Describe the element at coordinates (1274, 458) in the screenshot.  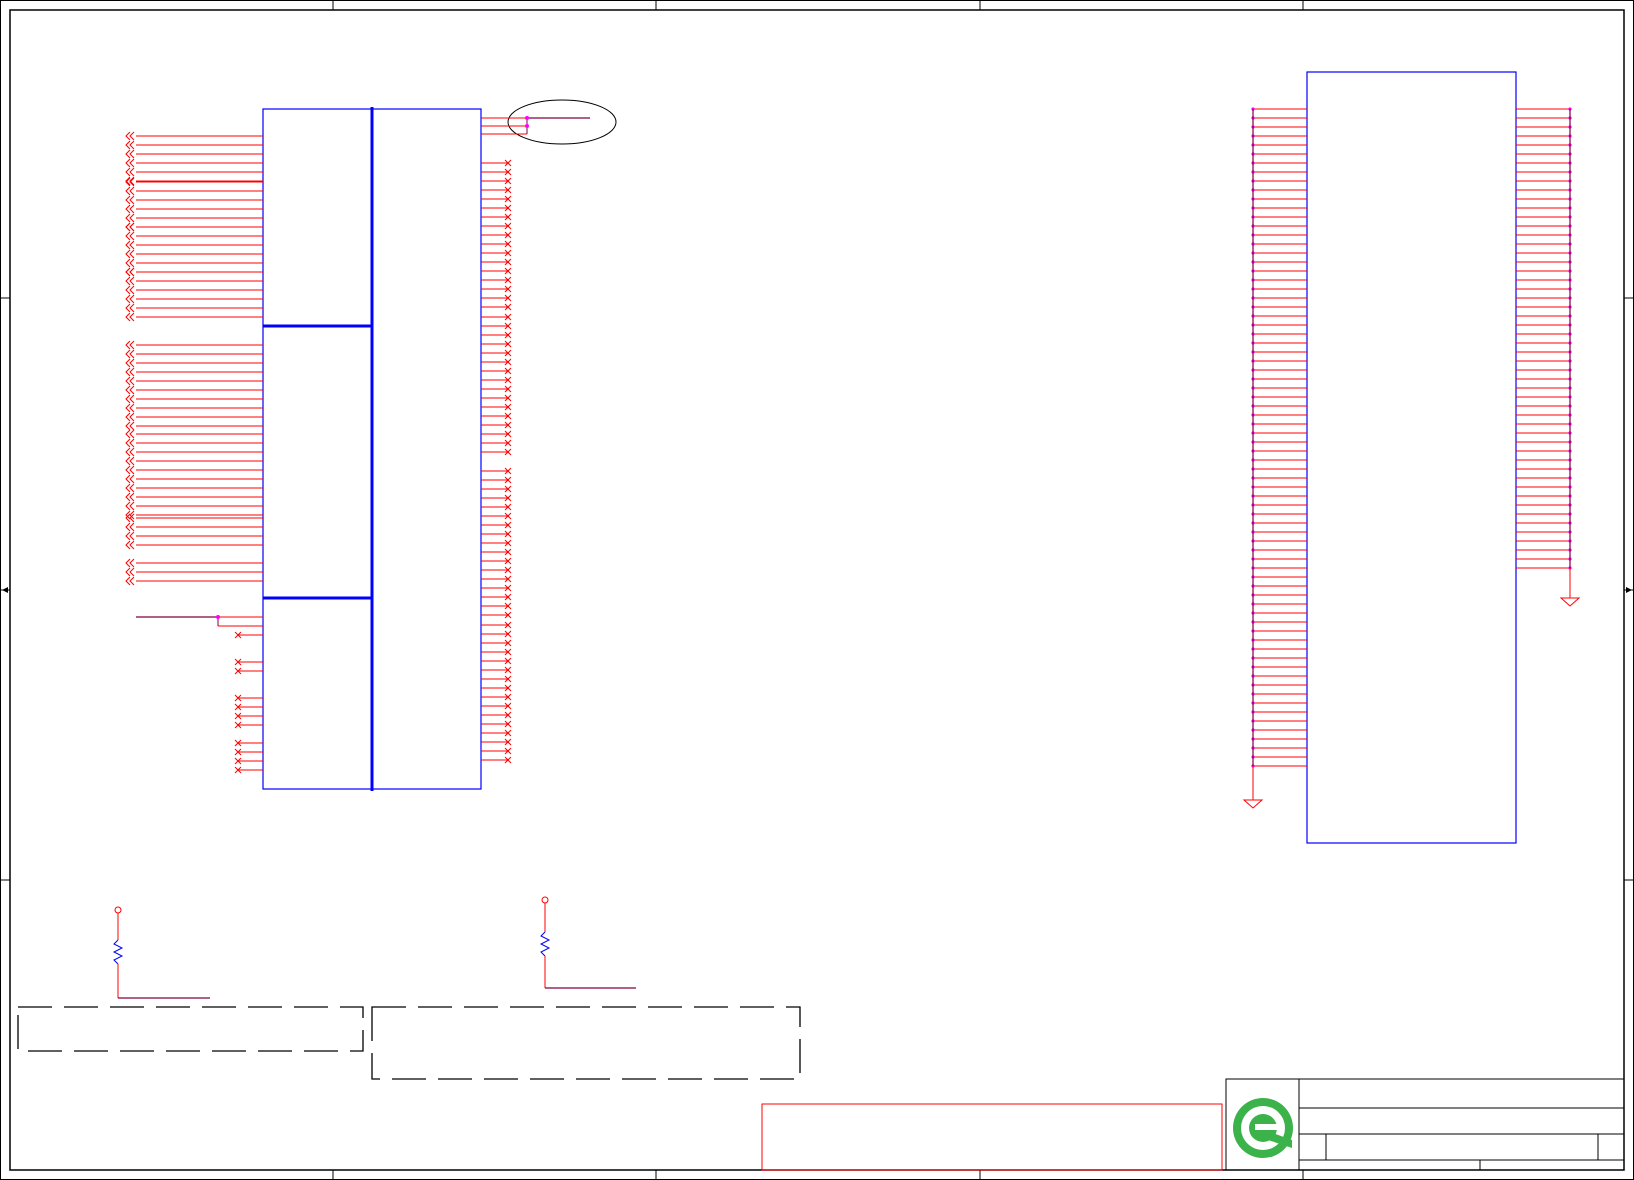
I see `right-connector-left-pins` at that location.